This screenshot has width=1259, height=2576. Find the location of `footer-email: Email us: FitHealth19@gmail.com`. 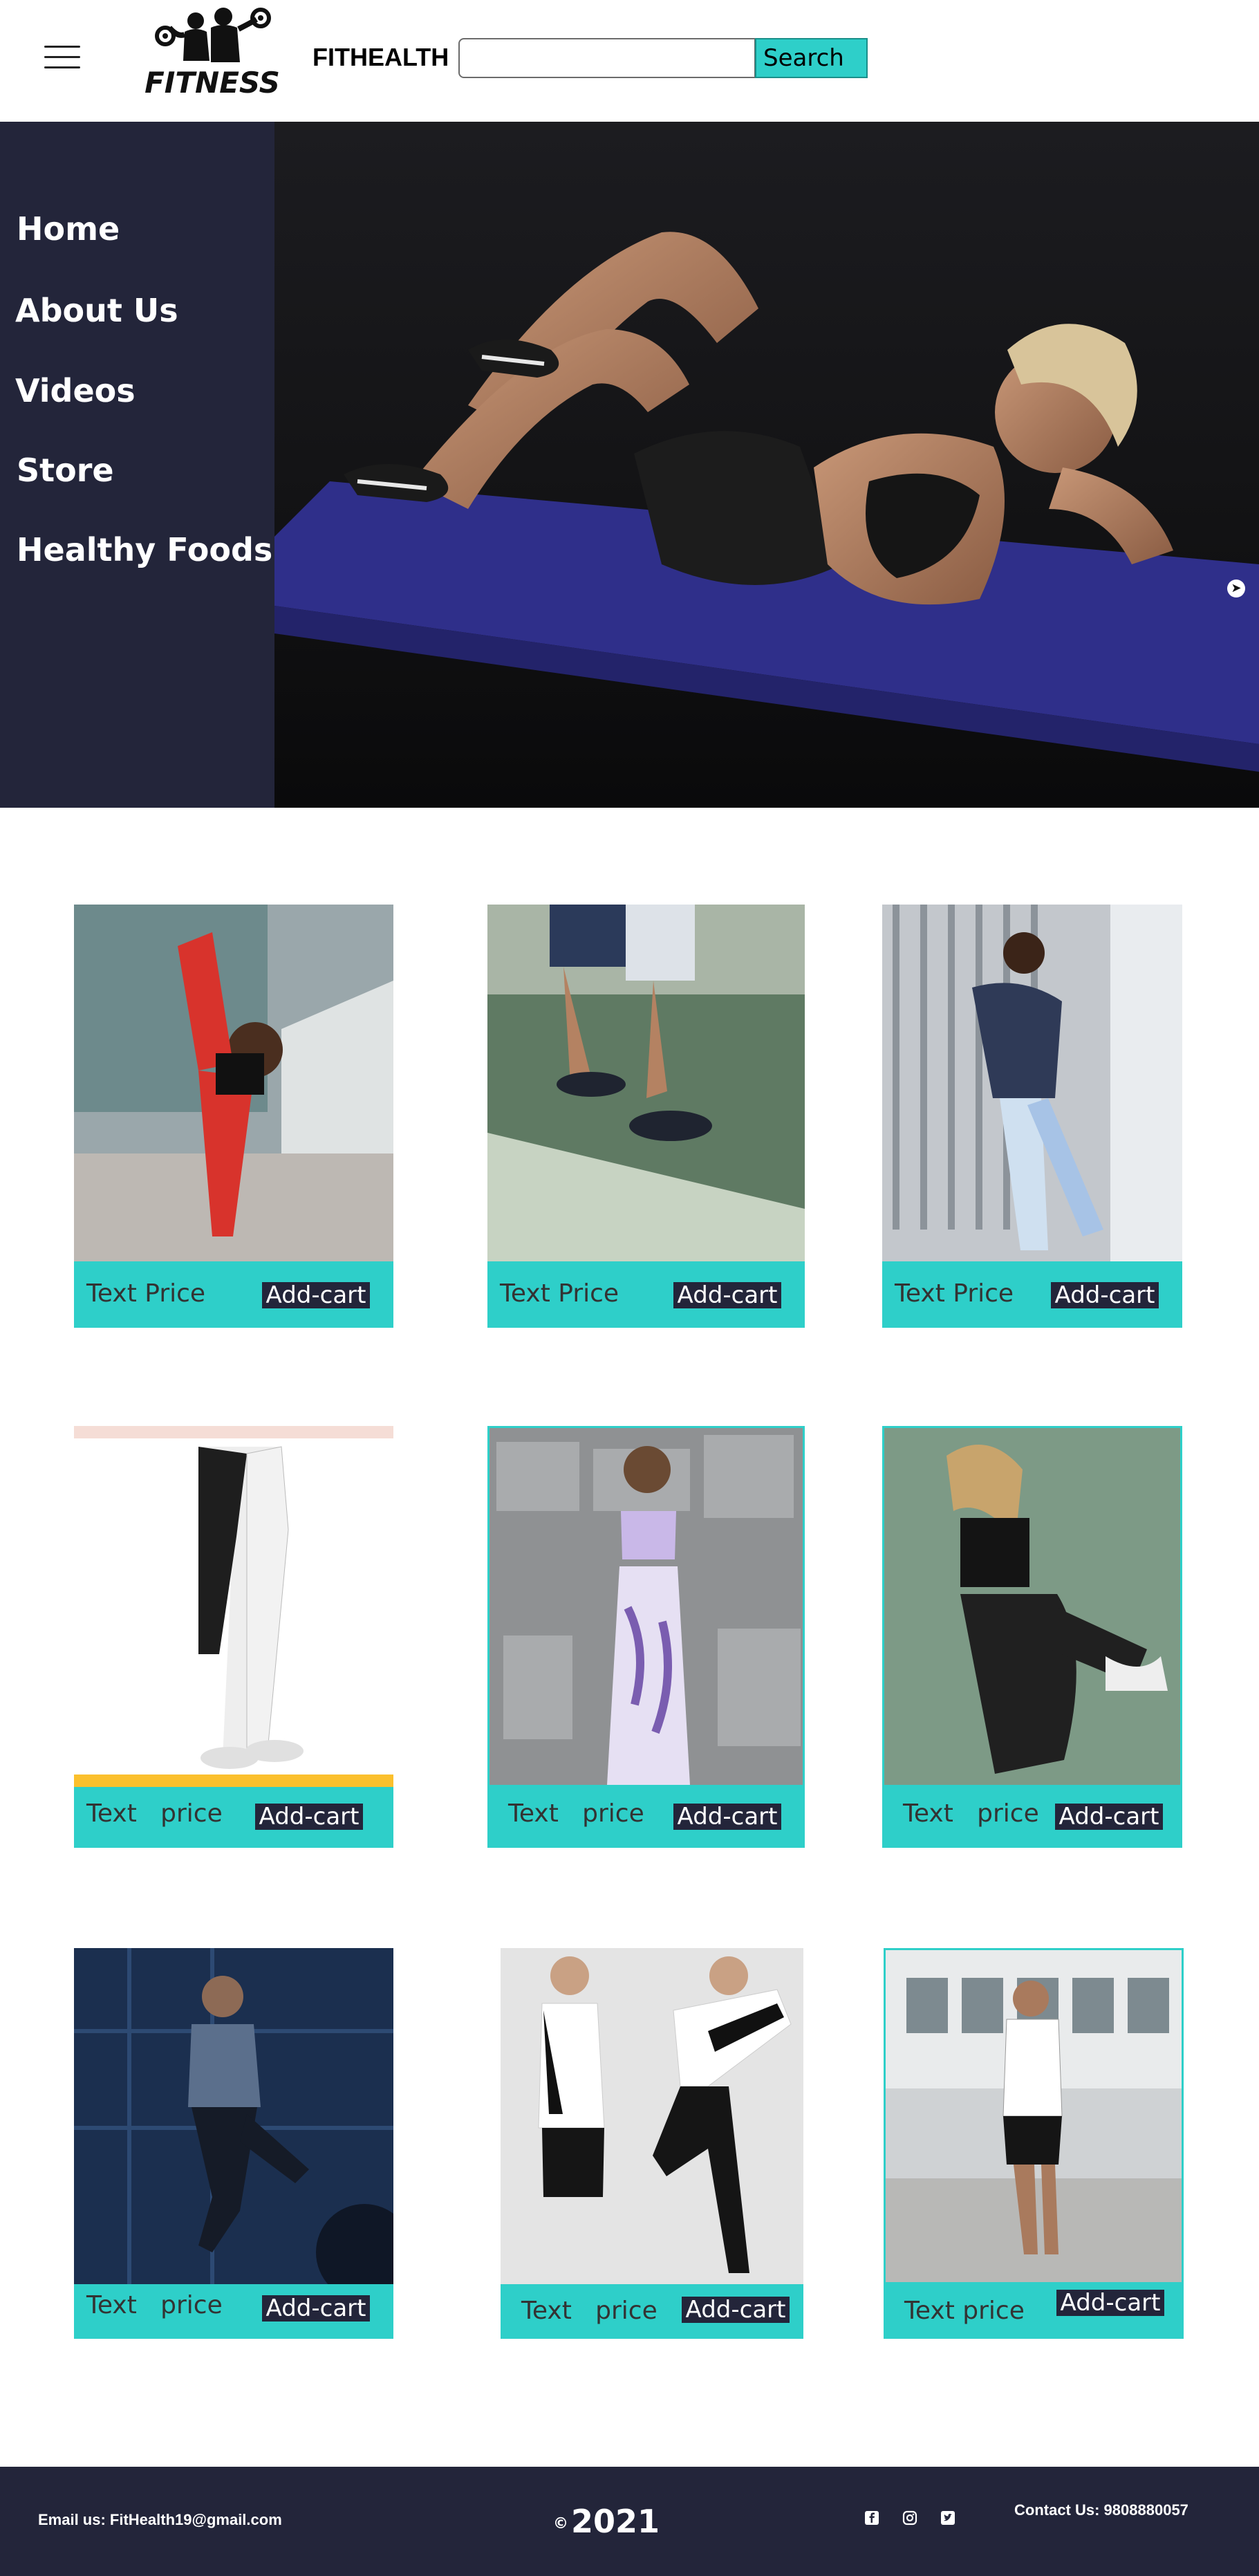

footer-email: Email us: FitHealth19@gmail.com is located at coordinates (160, 2520).